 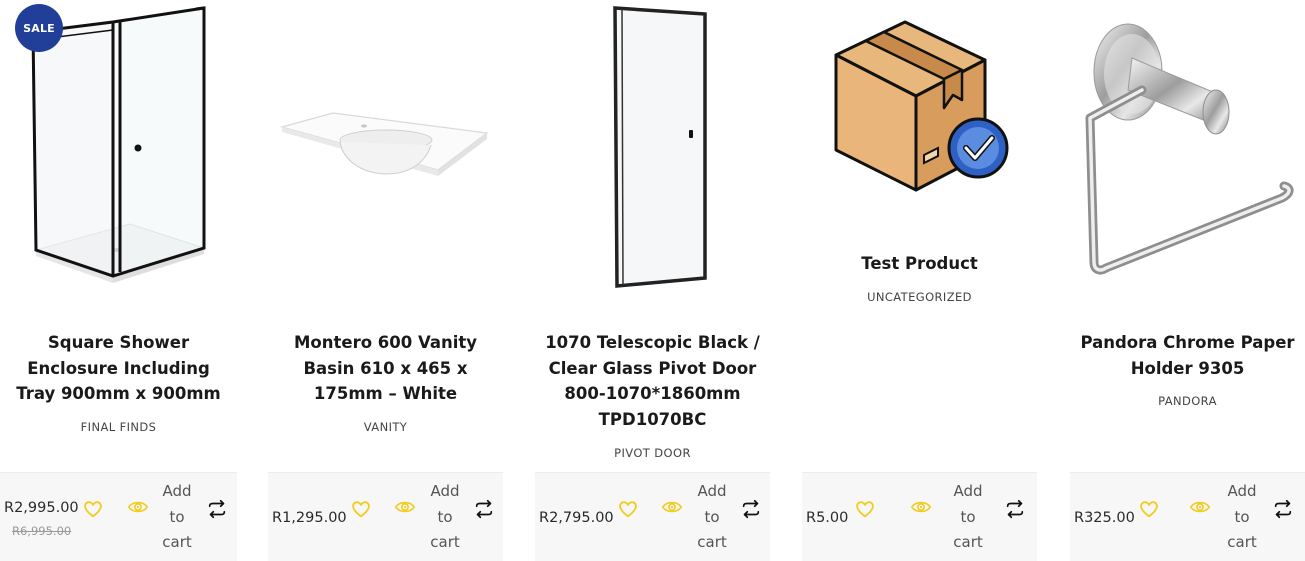 I want to click on product-actions: R2,795.00 Add to cart, so click(x=652, y=516).